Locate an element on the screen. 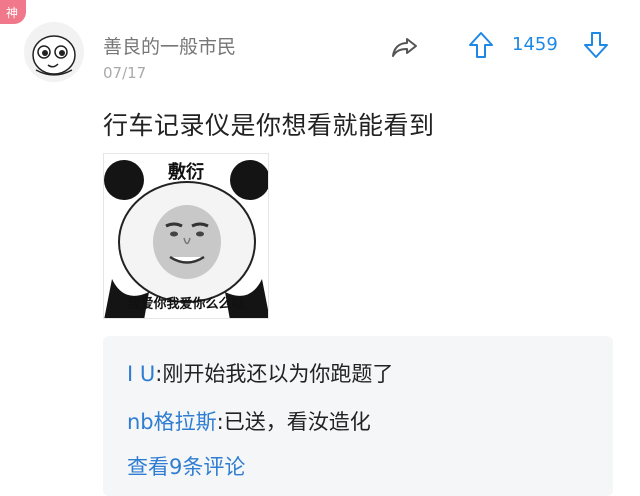  comment-author: nb格拉斯 is located at coordinates (172, 422).